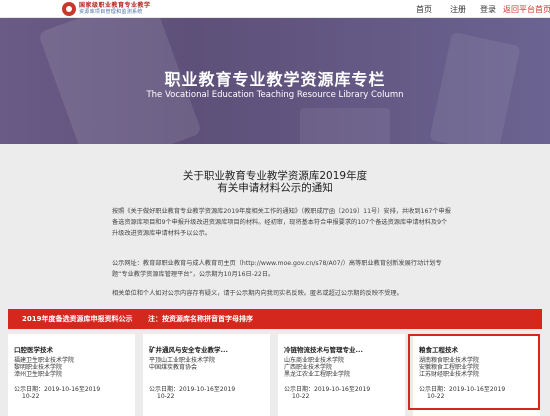 Image resolution: width=550 pixels, height=416 pixels. What do you see at coordinates (33, 349) in the screenshot?
I see `card-title: 口腔医学技术` at bounding box center [33, 349].